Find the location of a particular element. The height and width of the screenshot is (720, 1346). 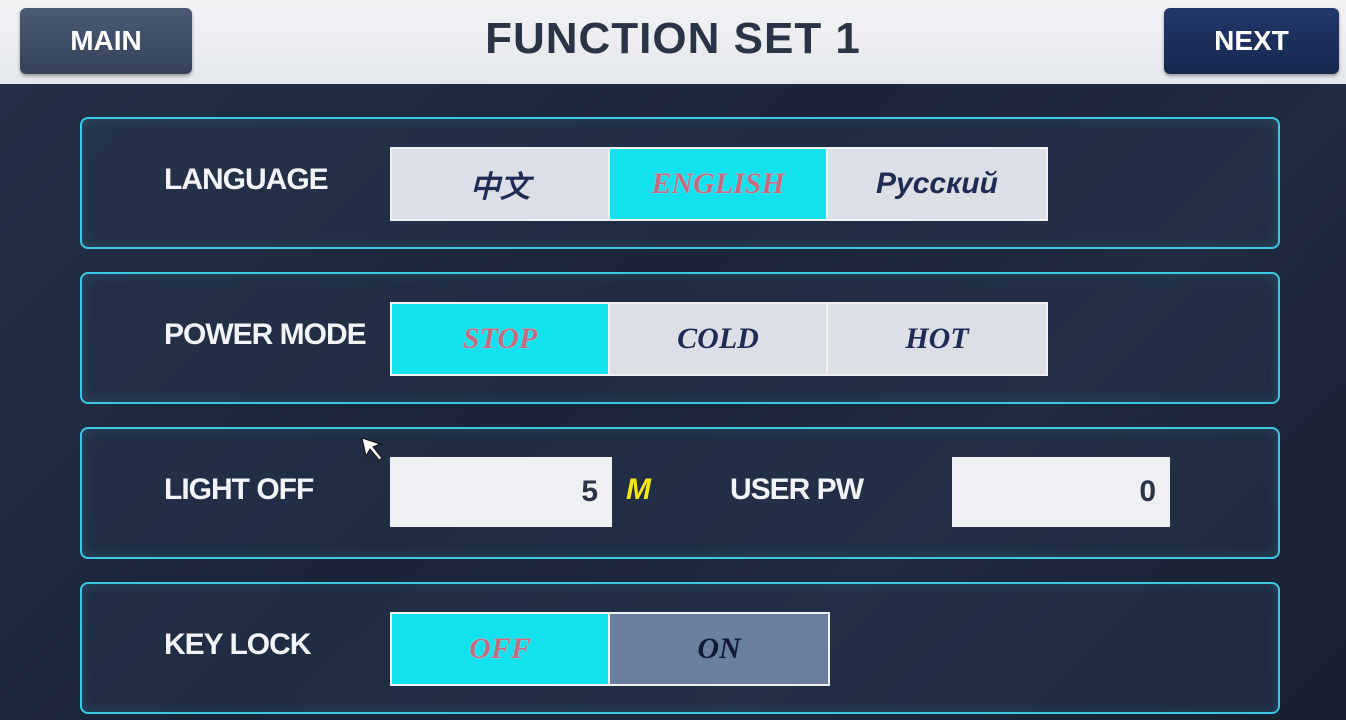

page-title: FUNCTION SET 1 is located at coordinates (673, 38).